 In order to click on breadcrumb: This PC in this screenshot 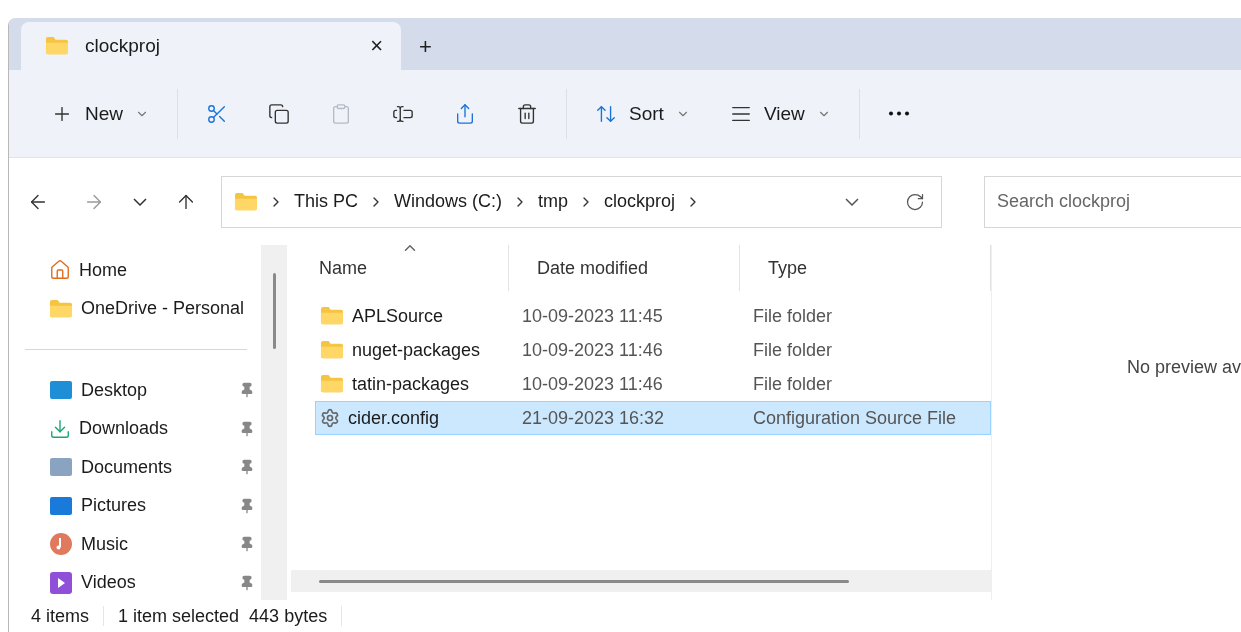, I will do `click(326, 201)`.